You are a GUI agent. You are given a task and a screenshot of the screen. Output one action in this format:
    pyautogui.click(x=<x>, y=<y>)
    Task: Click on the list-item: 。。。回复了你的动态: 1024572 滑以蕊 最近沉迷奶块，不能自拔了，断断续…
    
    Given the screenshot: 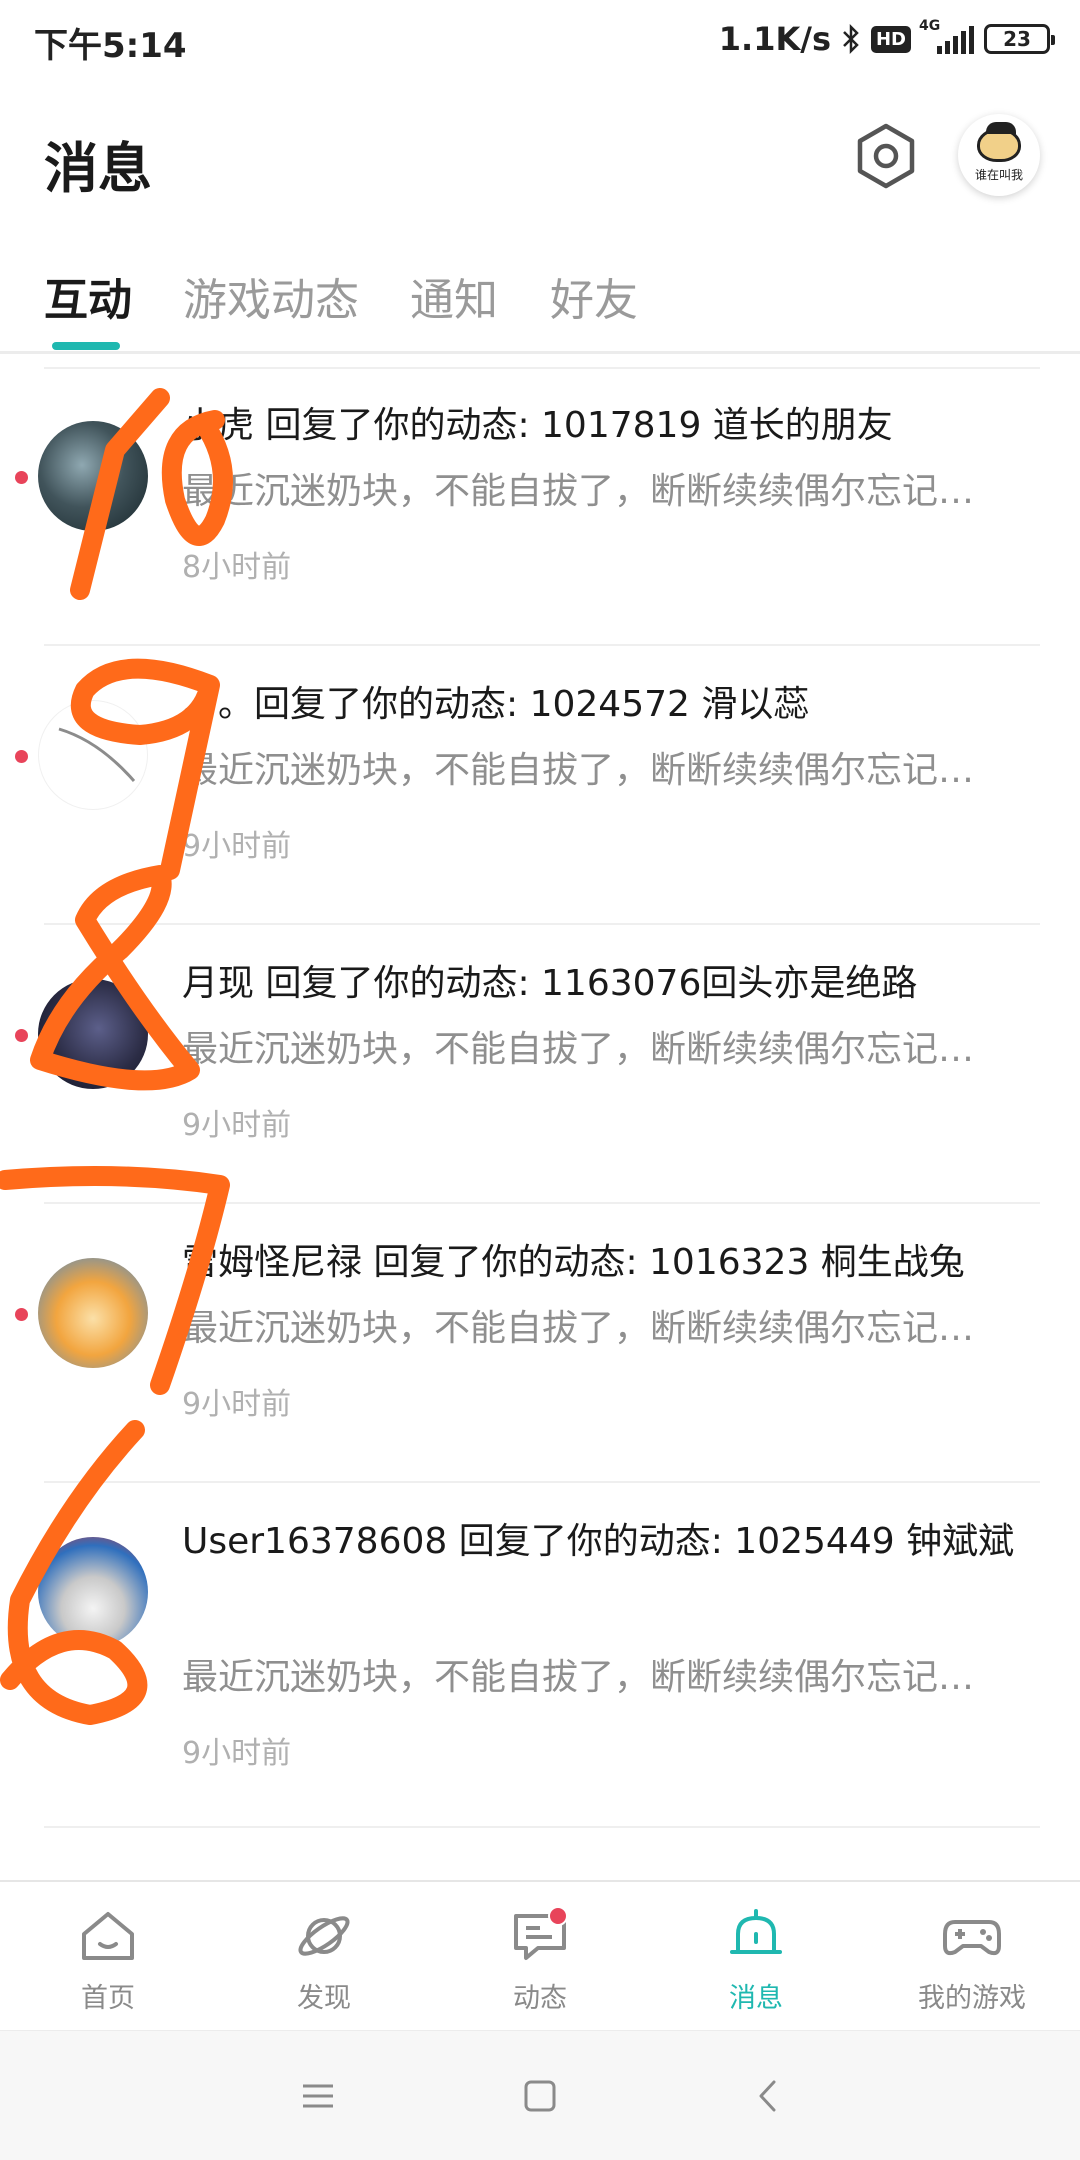 What is the action you would take?
    pyautogui.click(x=540, y=785)
    